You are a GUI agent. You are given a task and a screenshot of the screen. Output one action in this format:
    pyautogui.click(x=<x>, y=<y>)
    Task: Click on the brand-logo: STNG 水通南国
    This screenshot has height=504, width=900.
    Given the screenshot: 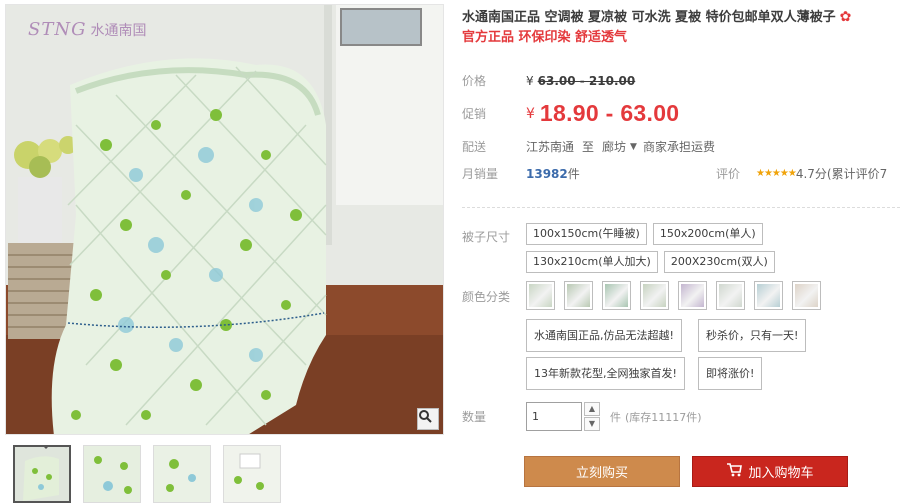 What is the action you would take?
    pyautogui.click(x=87, y=29)
    